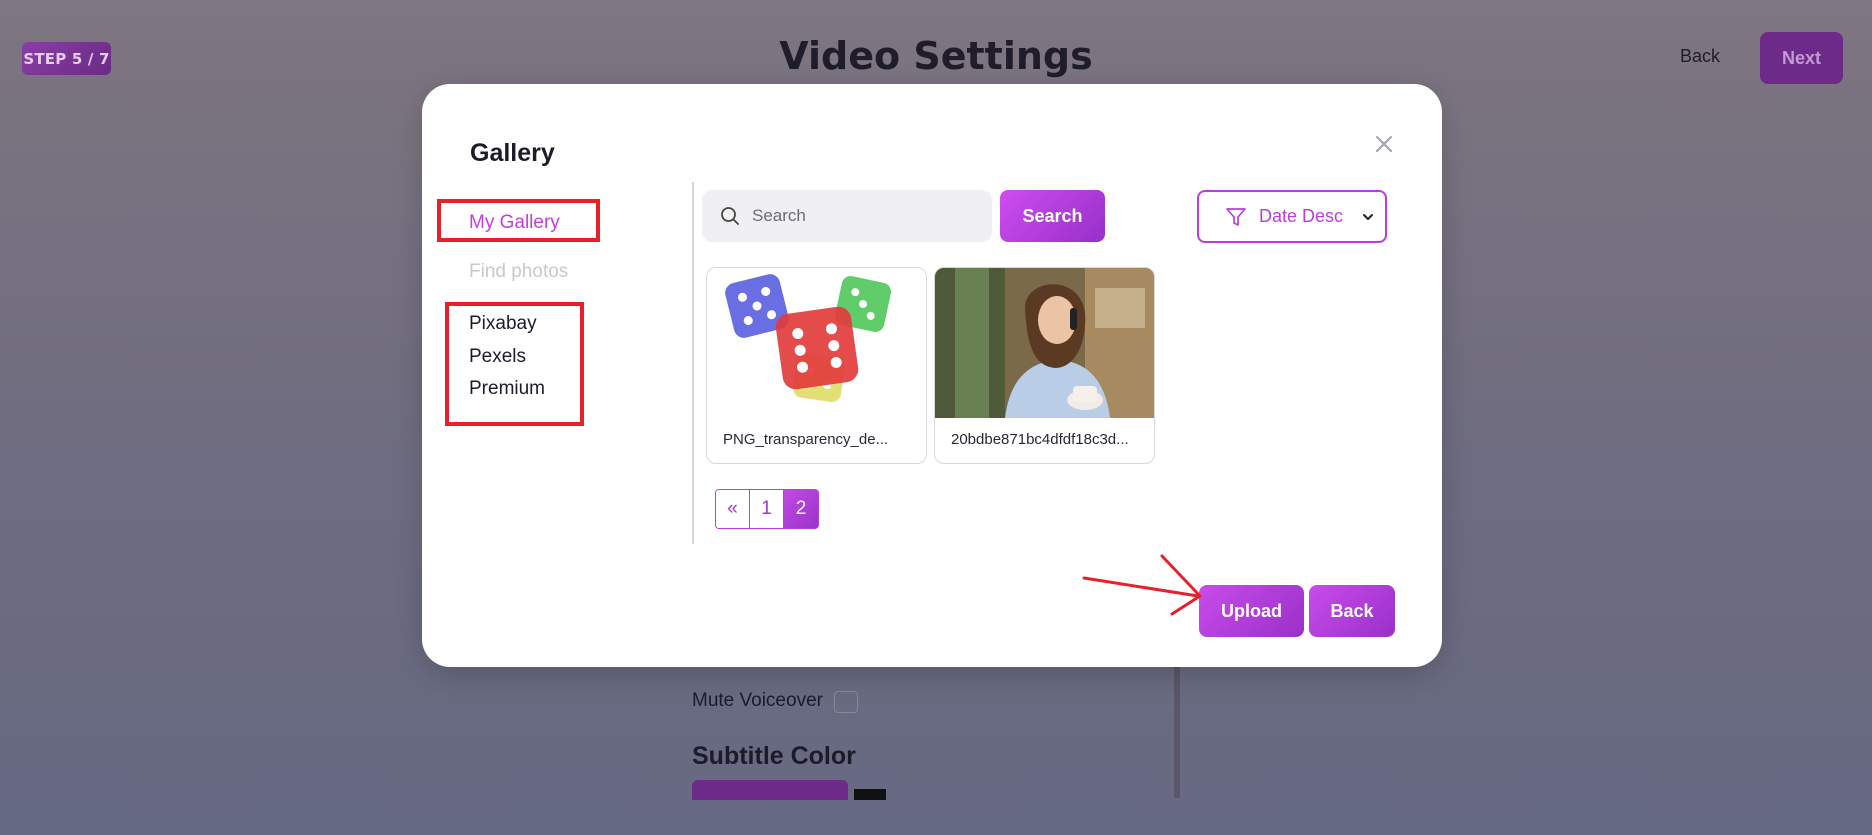 This screenshot has width=1872, height=835. Describe the element at coordinates (693, 363) in the screenshot. I see `nav-divider` at that location.